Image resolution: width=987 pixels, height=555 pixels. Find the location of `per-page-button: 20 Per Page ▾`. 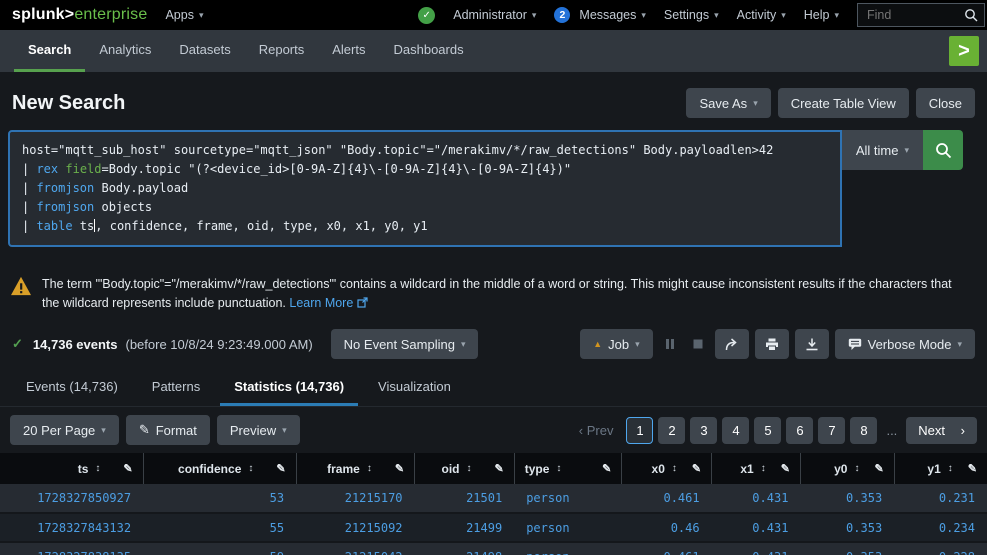

per-page-button: 20 Per Page ▾ is located at coordinates (64, 430).